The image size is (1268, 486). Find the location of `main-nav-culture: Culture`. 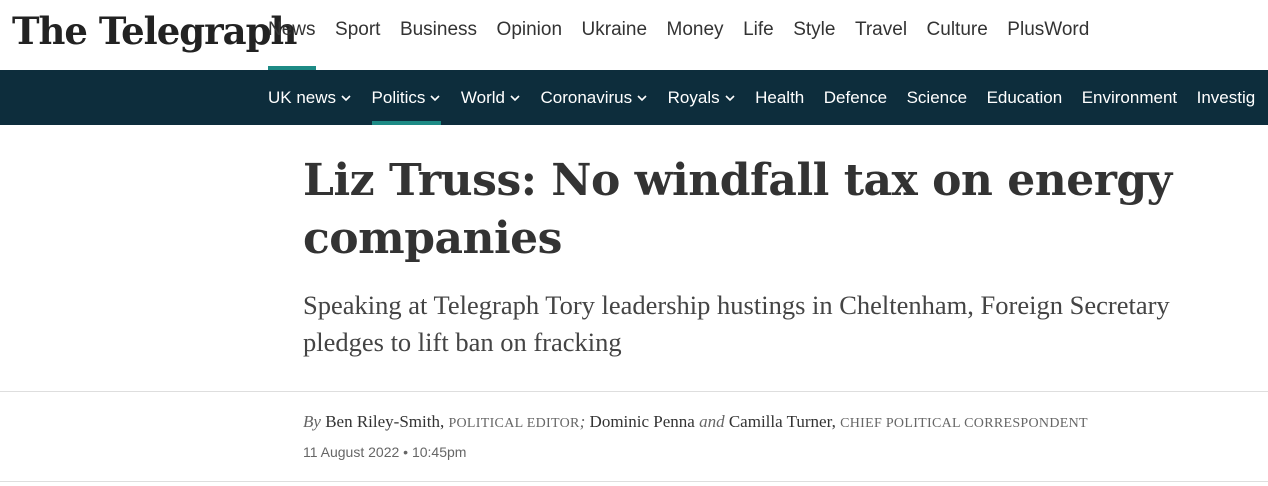

main-nav-culture: Culture is located at coordinates (967, 35).